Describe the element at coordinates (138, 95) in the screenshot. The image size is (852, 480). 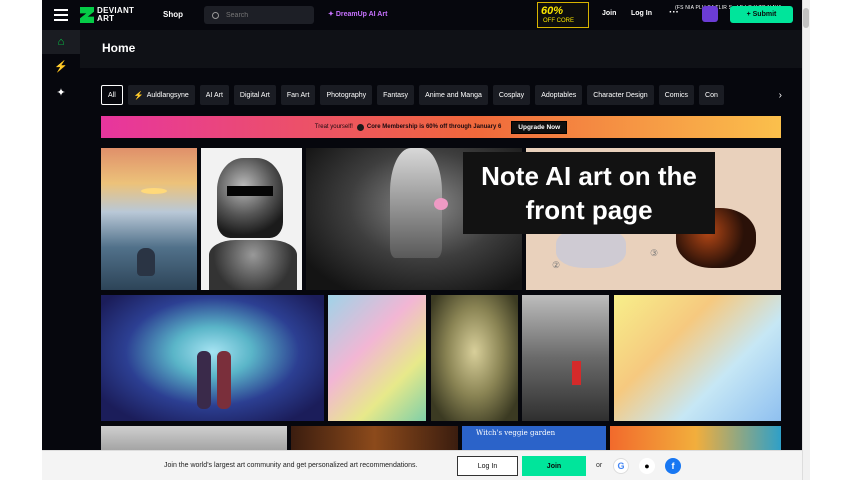
I see `bolt-icon: ⚡` at that location.